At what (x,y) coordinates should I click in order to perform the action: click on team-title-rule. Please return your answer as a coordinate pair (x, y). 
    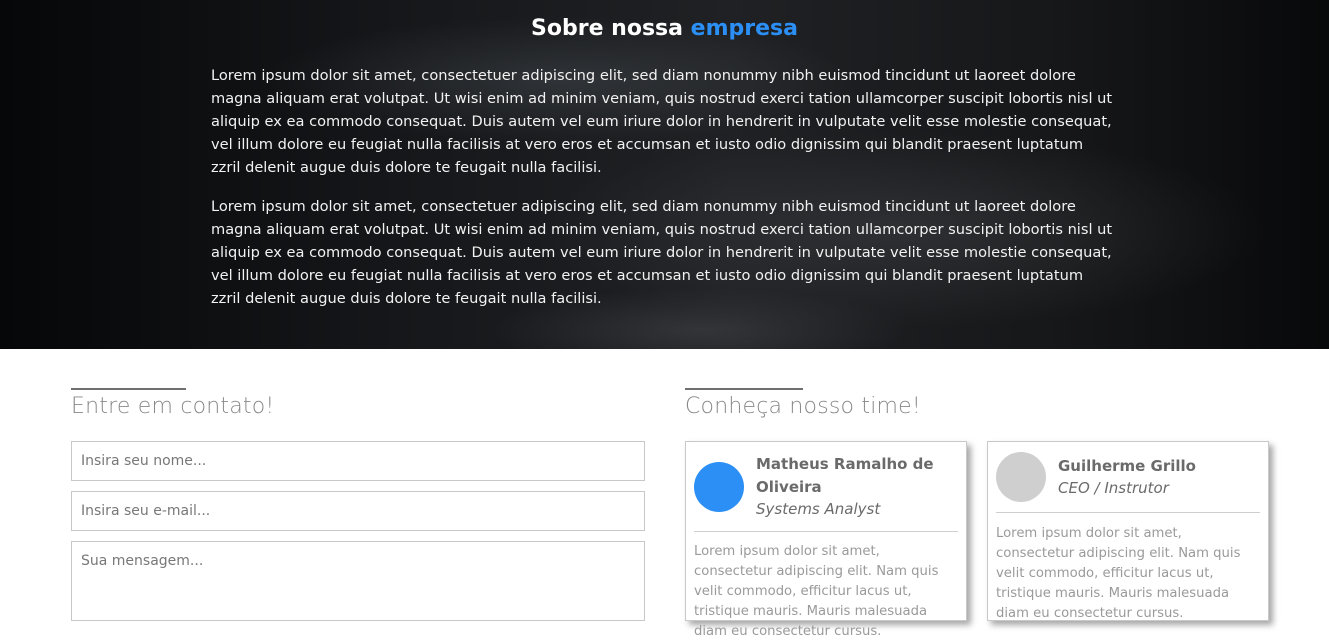
    Looking at the image, I should click on (744, 389).